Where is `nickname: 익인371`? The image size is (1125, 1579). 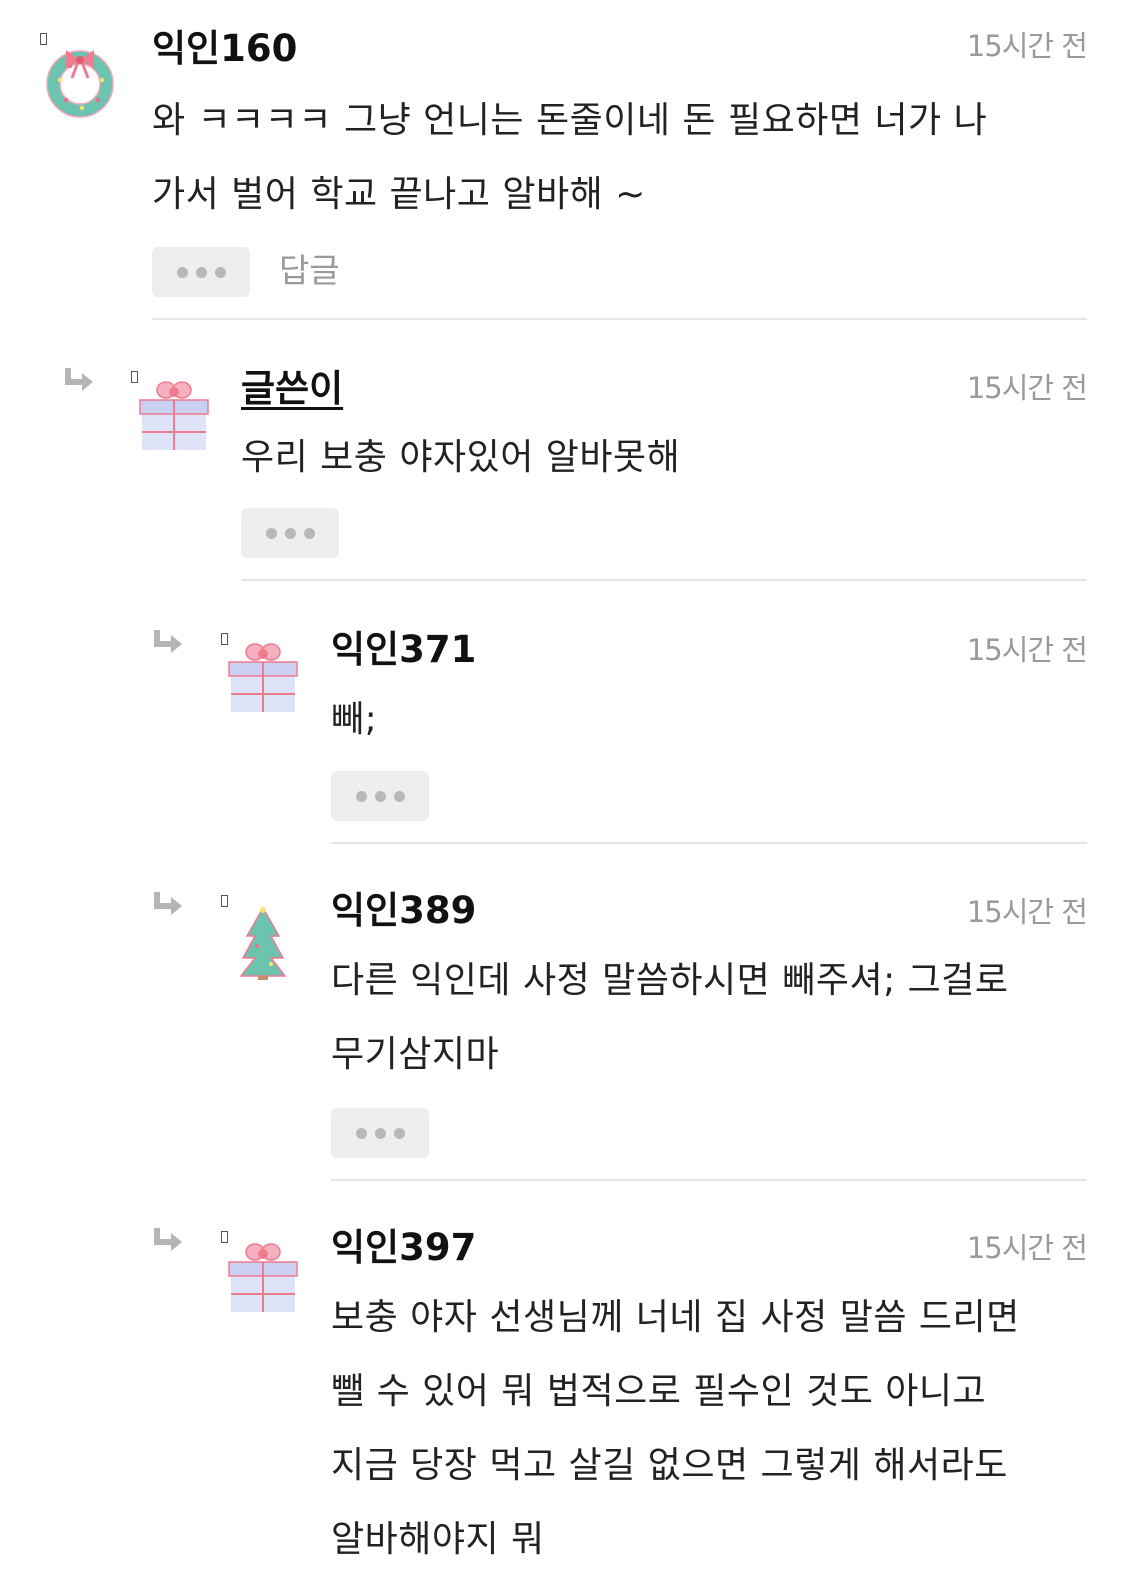
nickname: 익인371 is located at coordinates (403, 650).